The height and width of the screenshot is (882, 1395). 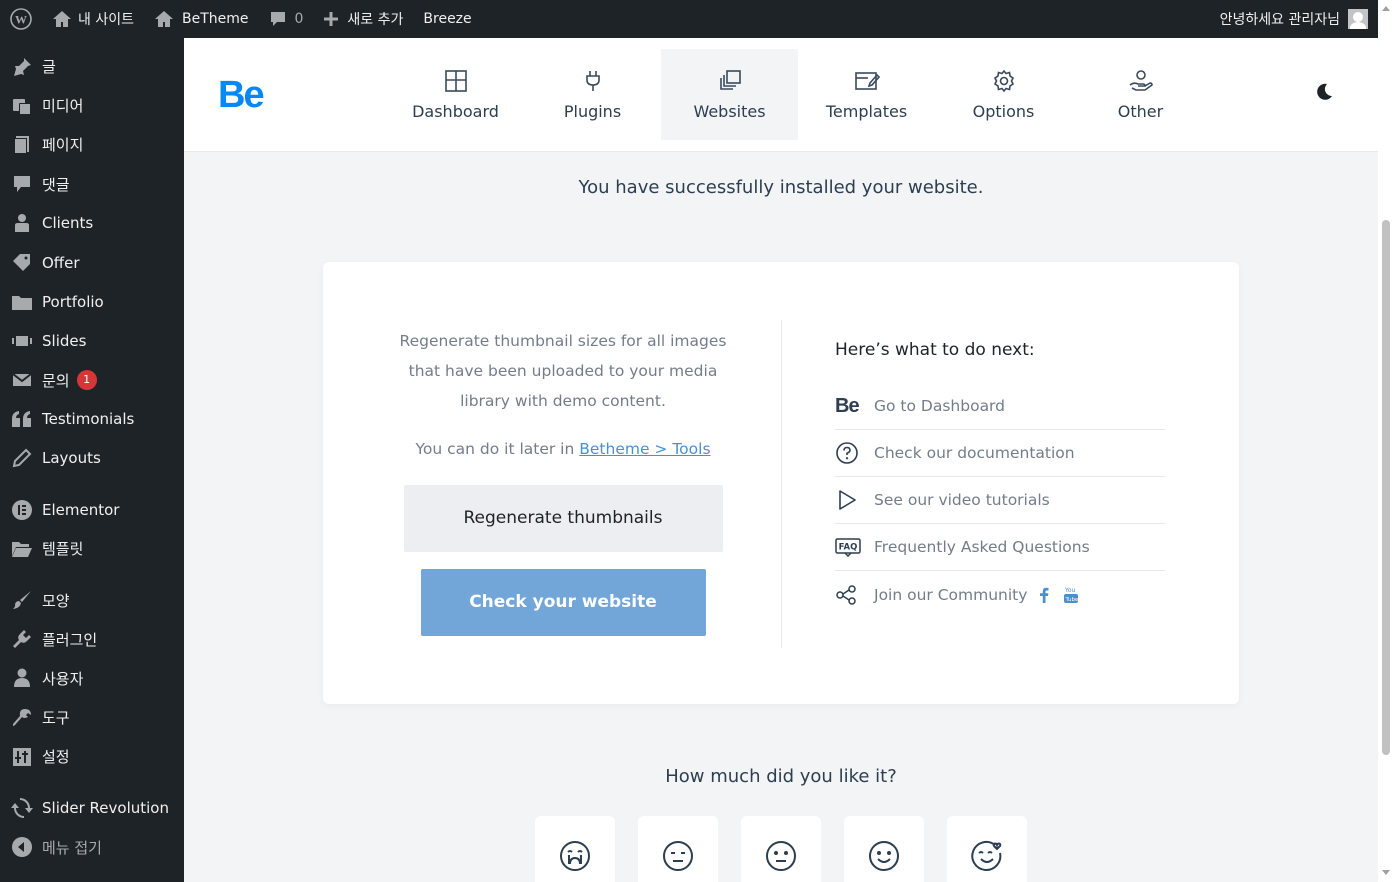 What do you see at coordinates (56, 757) in the screenshot?
I see `sidebar-item-label: 설정` at bounding box center [56, 757].